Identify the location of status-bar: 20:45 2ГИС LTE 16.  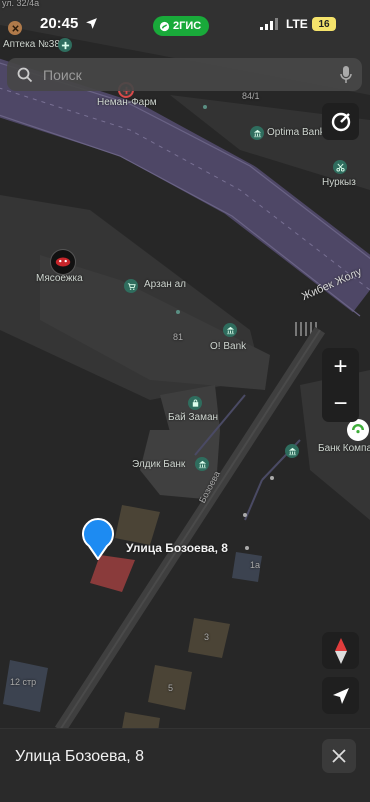
(185, 25).